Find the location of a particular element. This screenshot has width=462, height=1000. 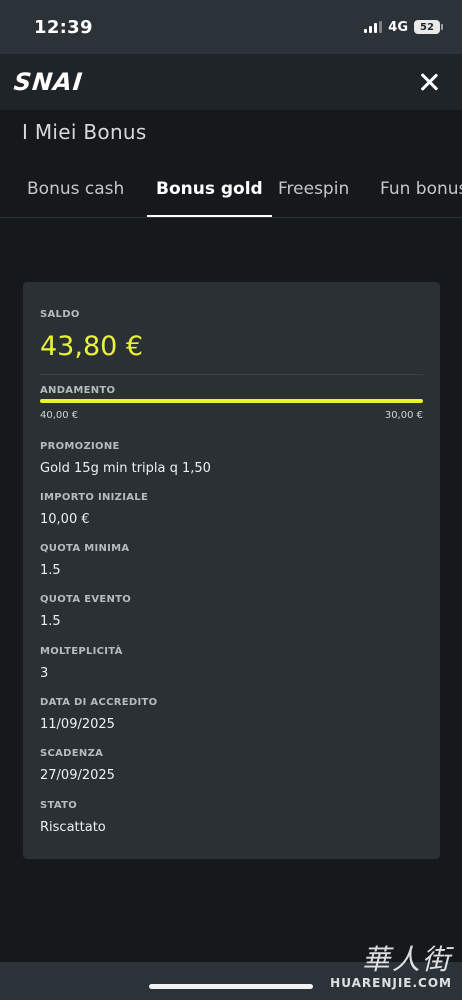

tab-freespin: Freespin is located at coordinates (313, 188).